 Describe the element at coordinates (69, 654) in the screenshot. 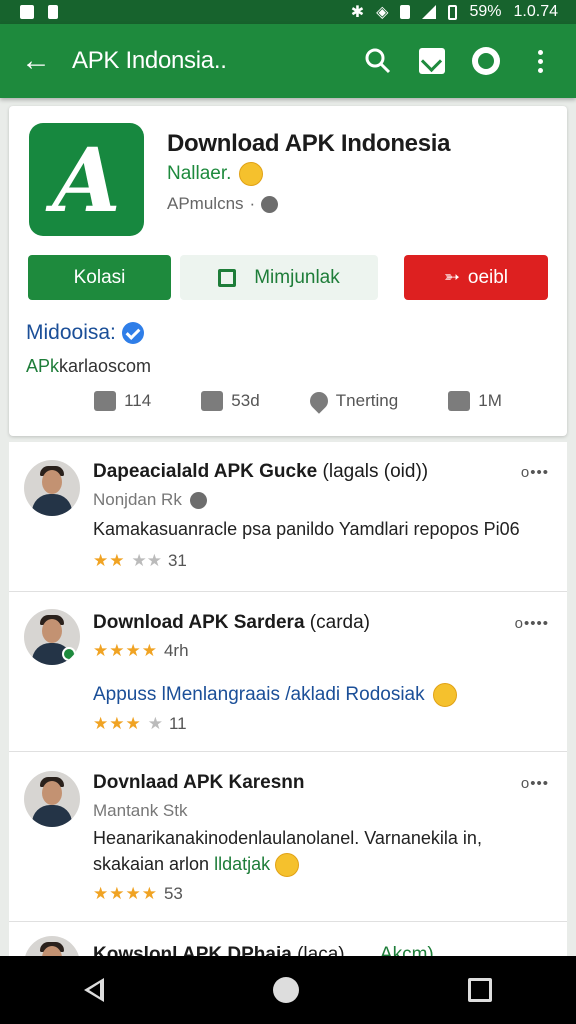

I see `online-status-icon` at that location.